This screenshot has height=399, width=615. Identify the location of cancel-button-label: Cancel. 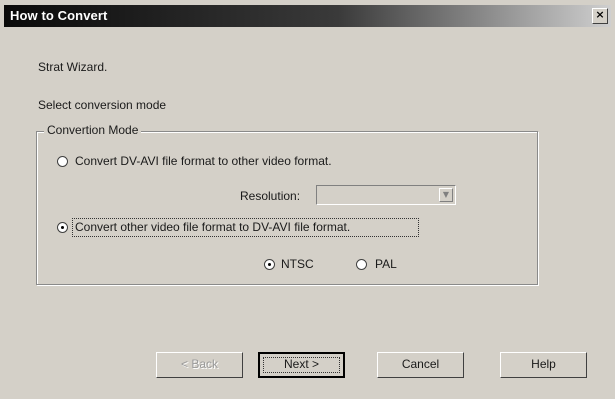
(420, 364).